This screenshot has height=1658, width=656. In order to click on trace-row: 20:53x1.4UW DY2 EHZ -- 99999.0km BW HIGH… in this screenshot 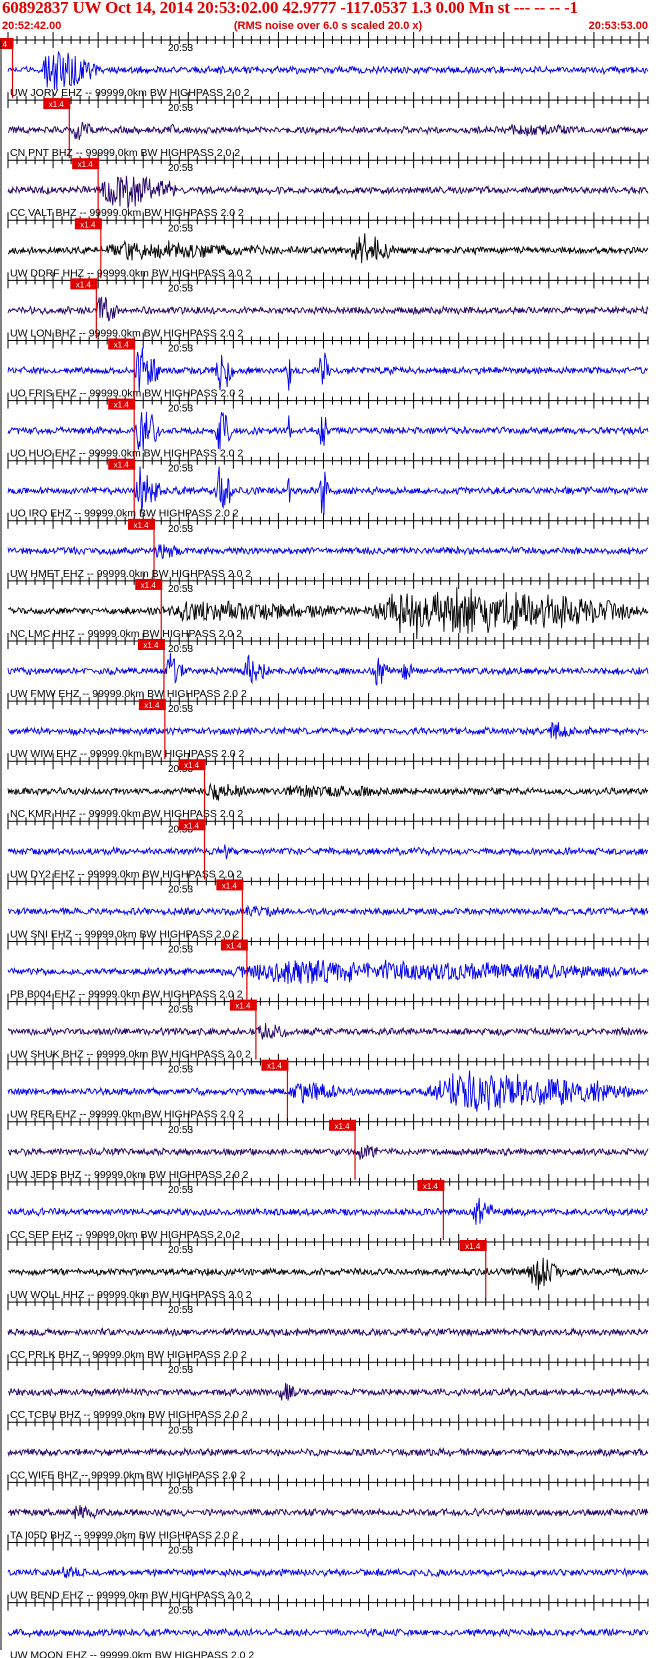, I will do `click(328, 846)`.